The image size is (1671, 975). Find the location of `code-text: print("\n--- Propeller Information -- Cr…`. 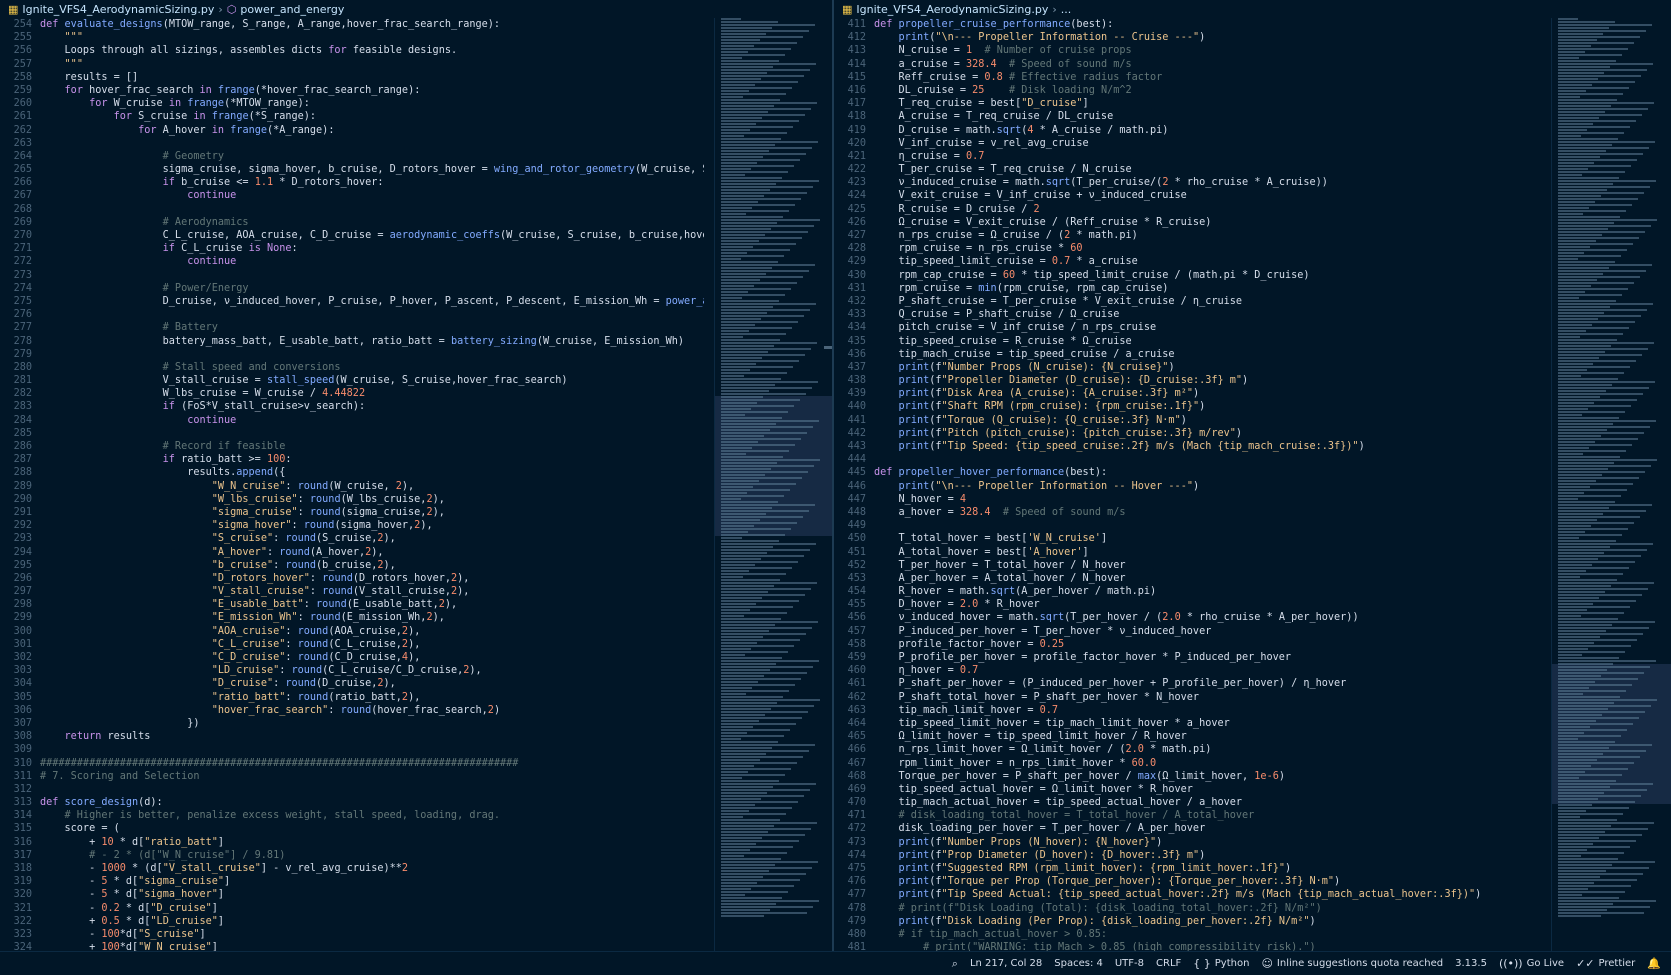

code-text: print("\n--- Propeller Information -- Cr… is located at coordinates (1038, 37).